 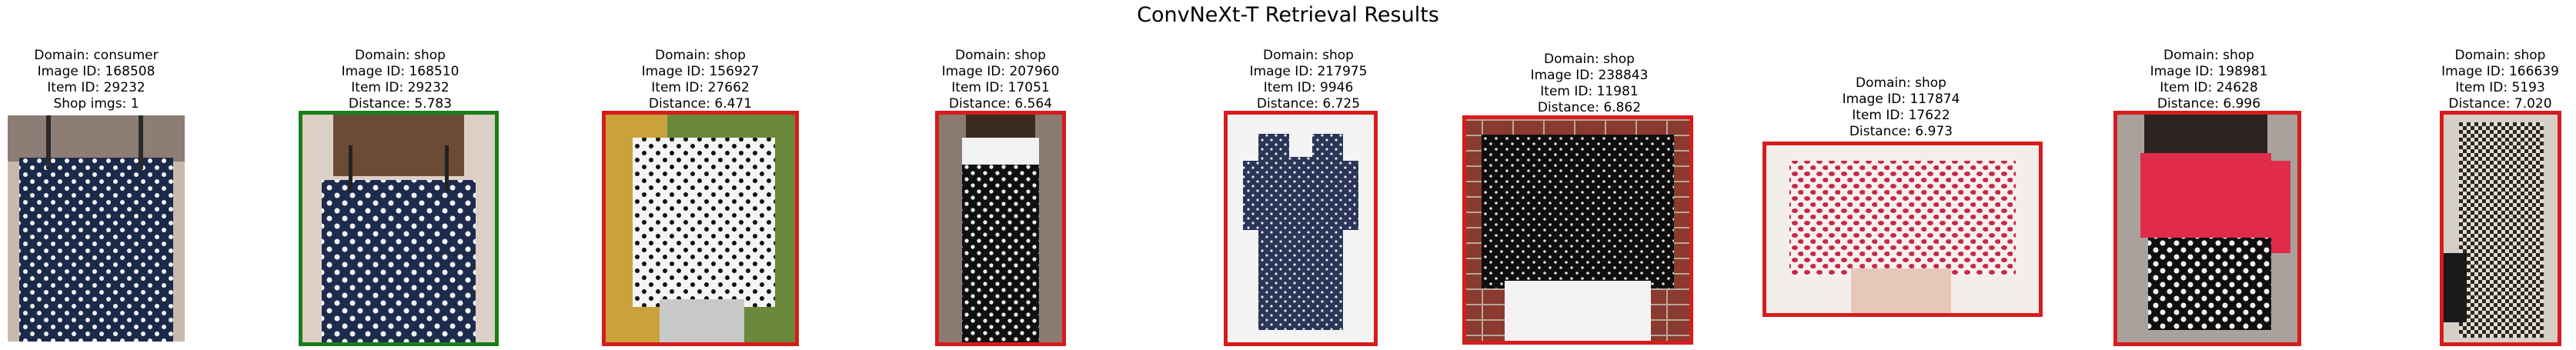 What do you see at coordinates (1589, 92) in the screenshot?
I see `item-id-label: Item ID: 11981` at bounding box center [1589, 92].